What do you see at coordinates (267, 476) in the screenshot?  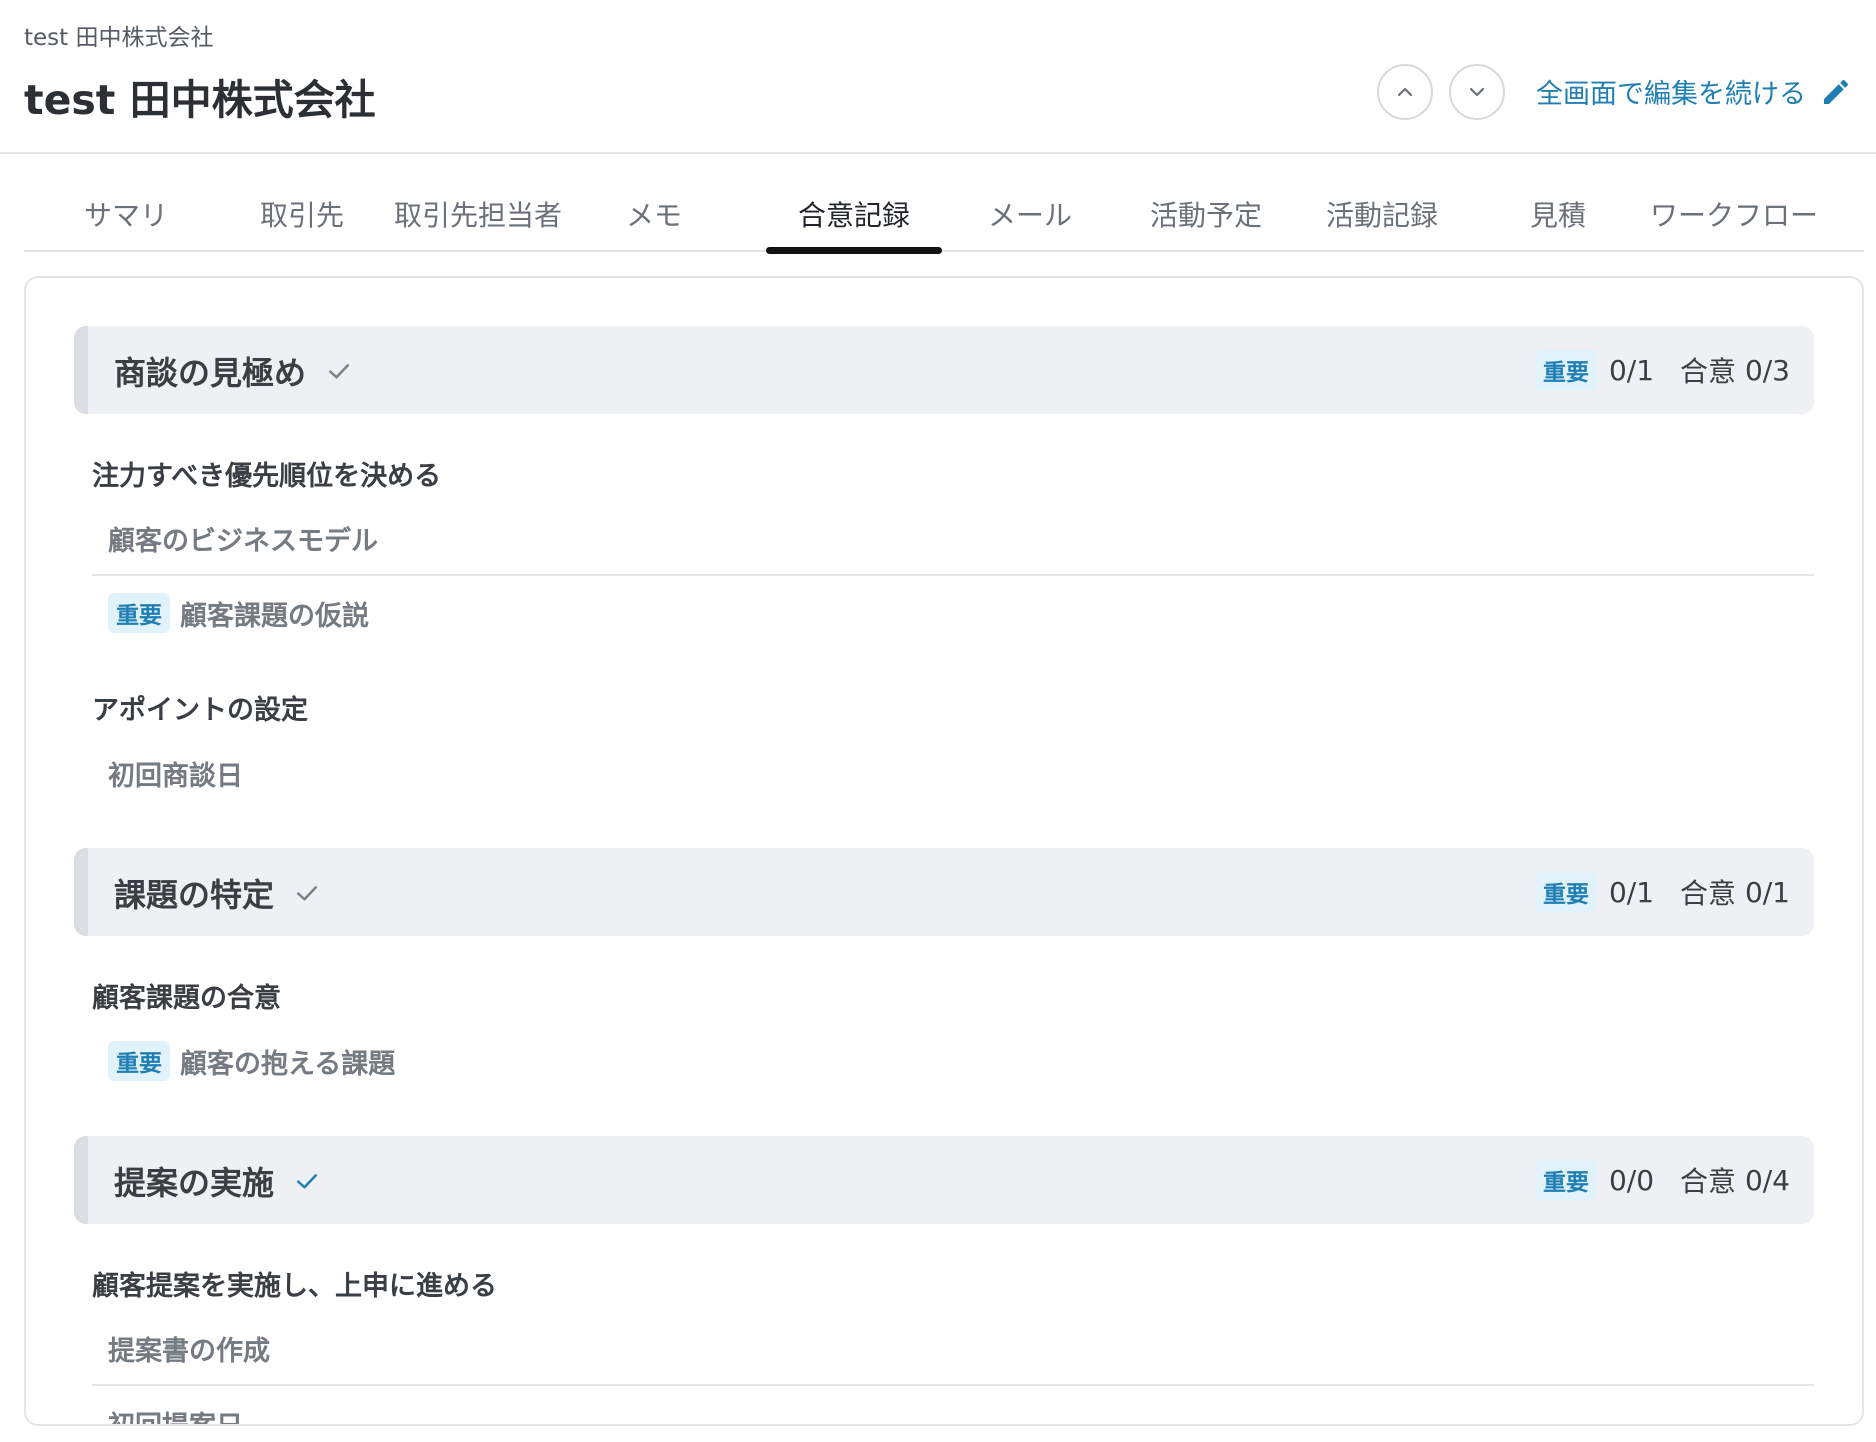 I see `group-title: 注力すべき優先順位を決める` at bounding box center [267, 476].